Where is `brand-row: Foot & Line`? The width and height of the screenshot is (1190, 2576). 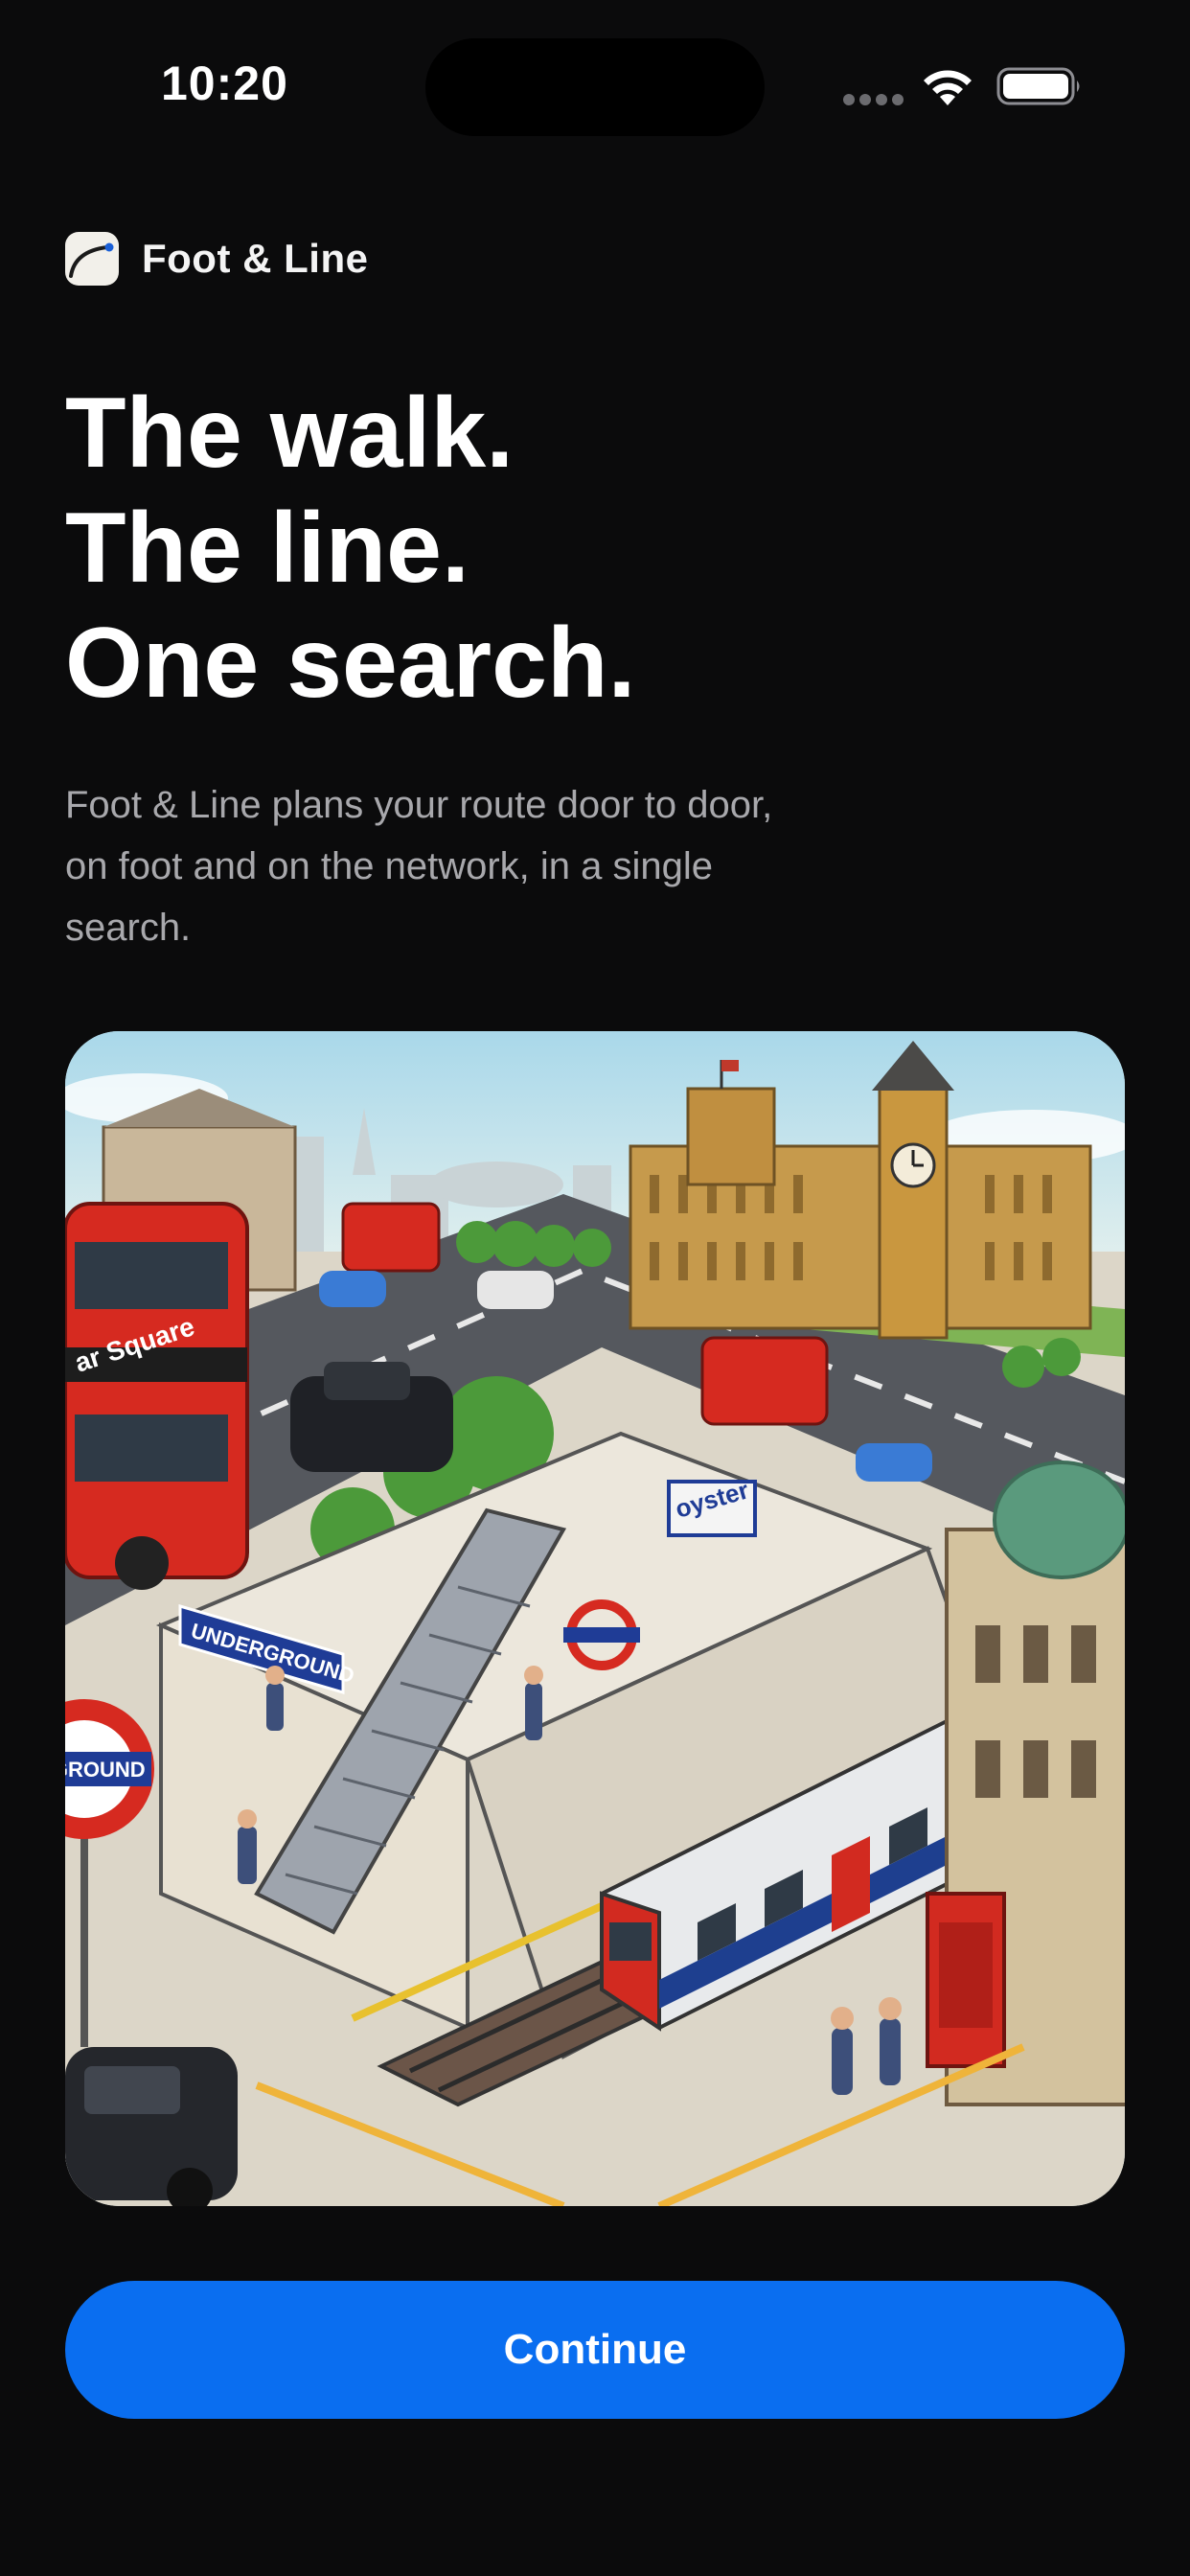 brand-row: Foot & Line is located at coordinates (217, 259).